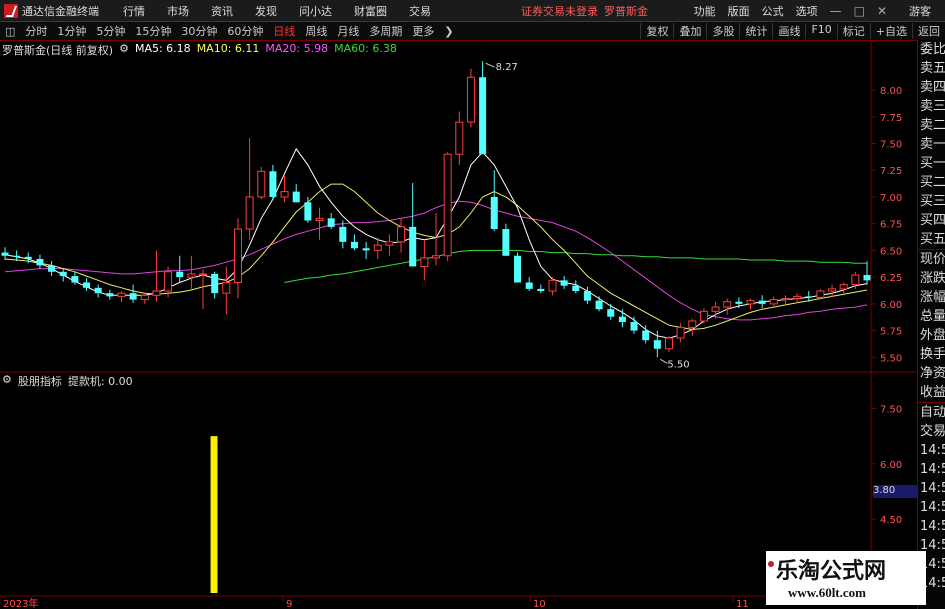 This screenshot has height=609, width=945. I want to click on side-row: 买二, so click(932, 182).